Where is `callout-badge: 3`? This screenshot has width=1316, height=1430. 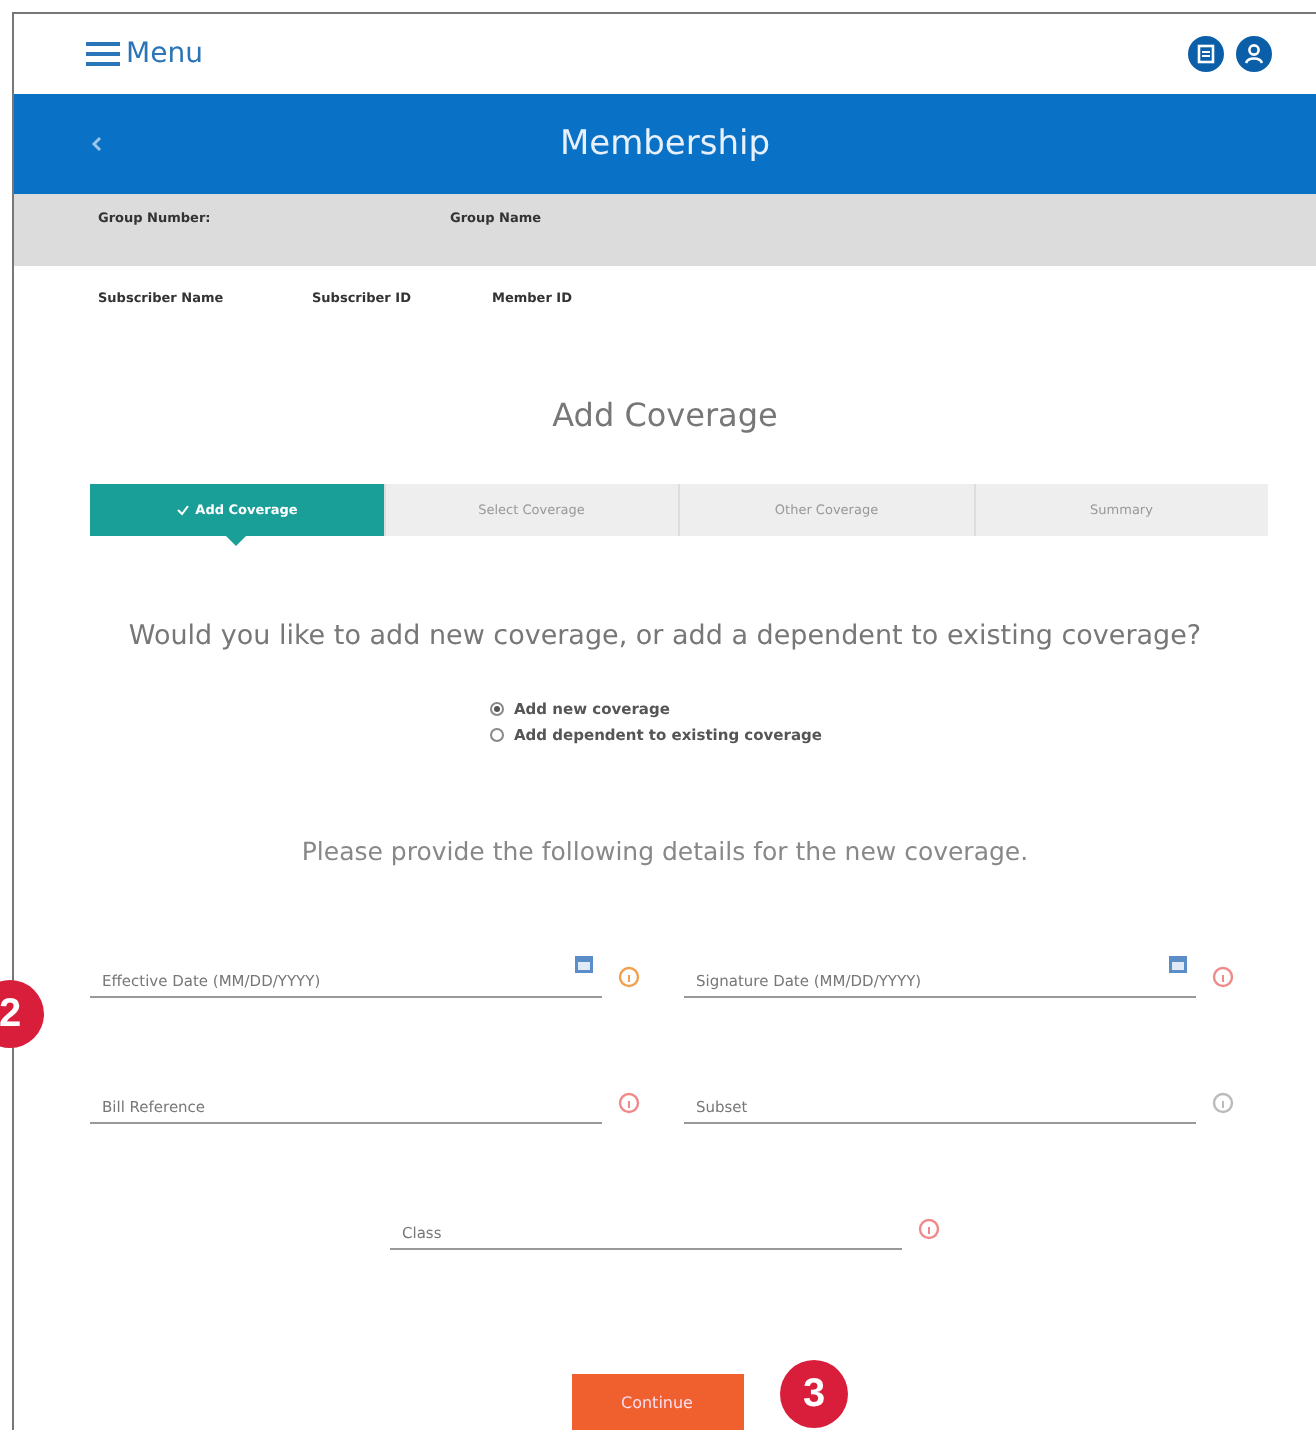
callout-badge: 3 is located at coordinates (814, 1394).